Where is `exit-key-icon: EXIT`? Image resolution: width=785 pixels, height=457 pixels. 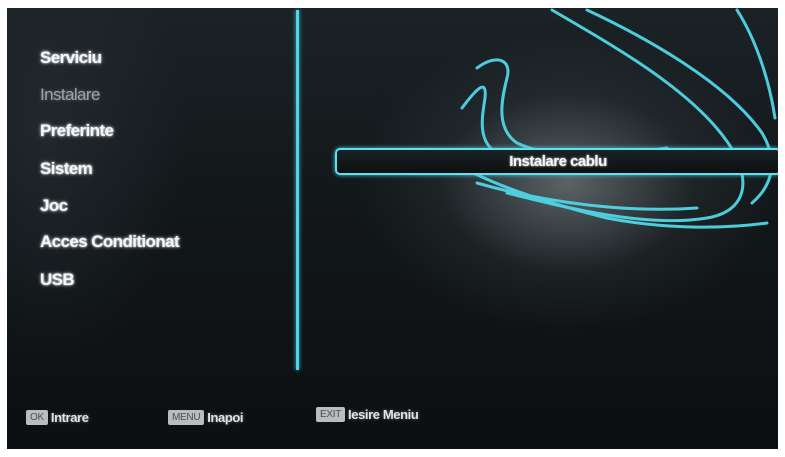
exit-key-icon: EXIT is located at coordinates (331, 414).